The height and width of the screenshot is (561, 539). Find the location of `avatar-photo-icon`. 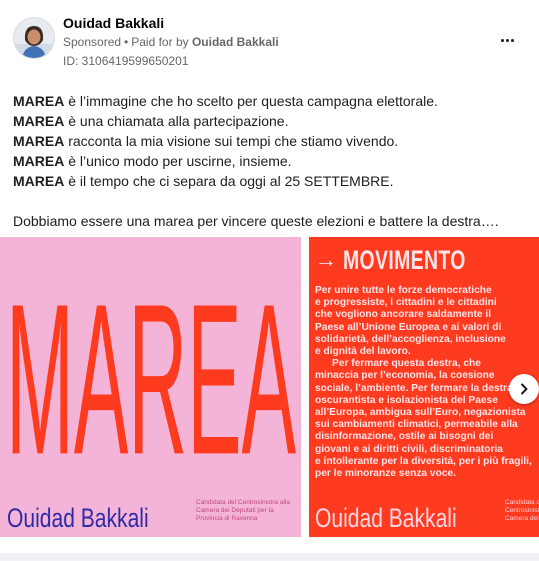

avatar-photo-icon is located at coordinates (34, 38).